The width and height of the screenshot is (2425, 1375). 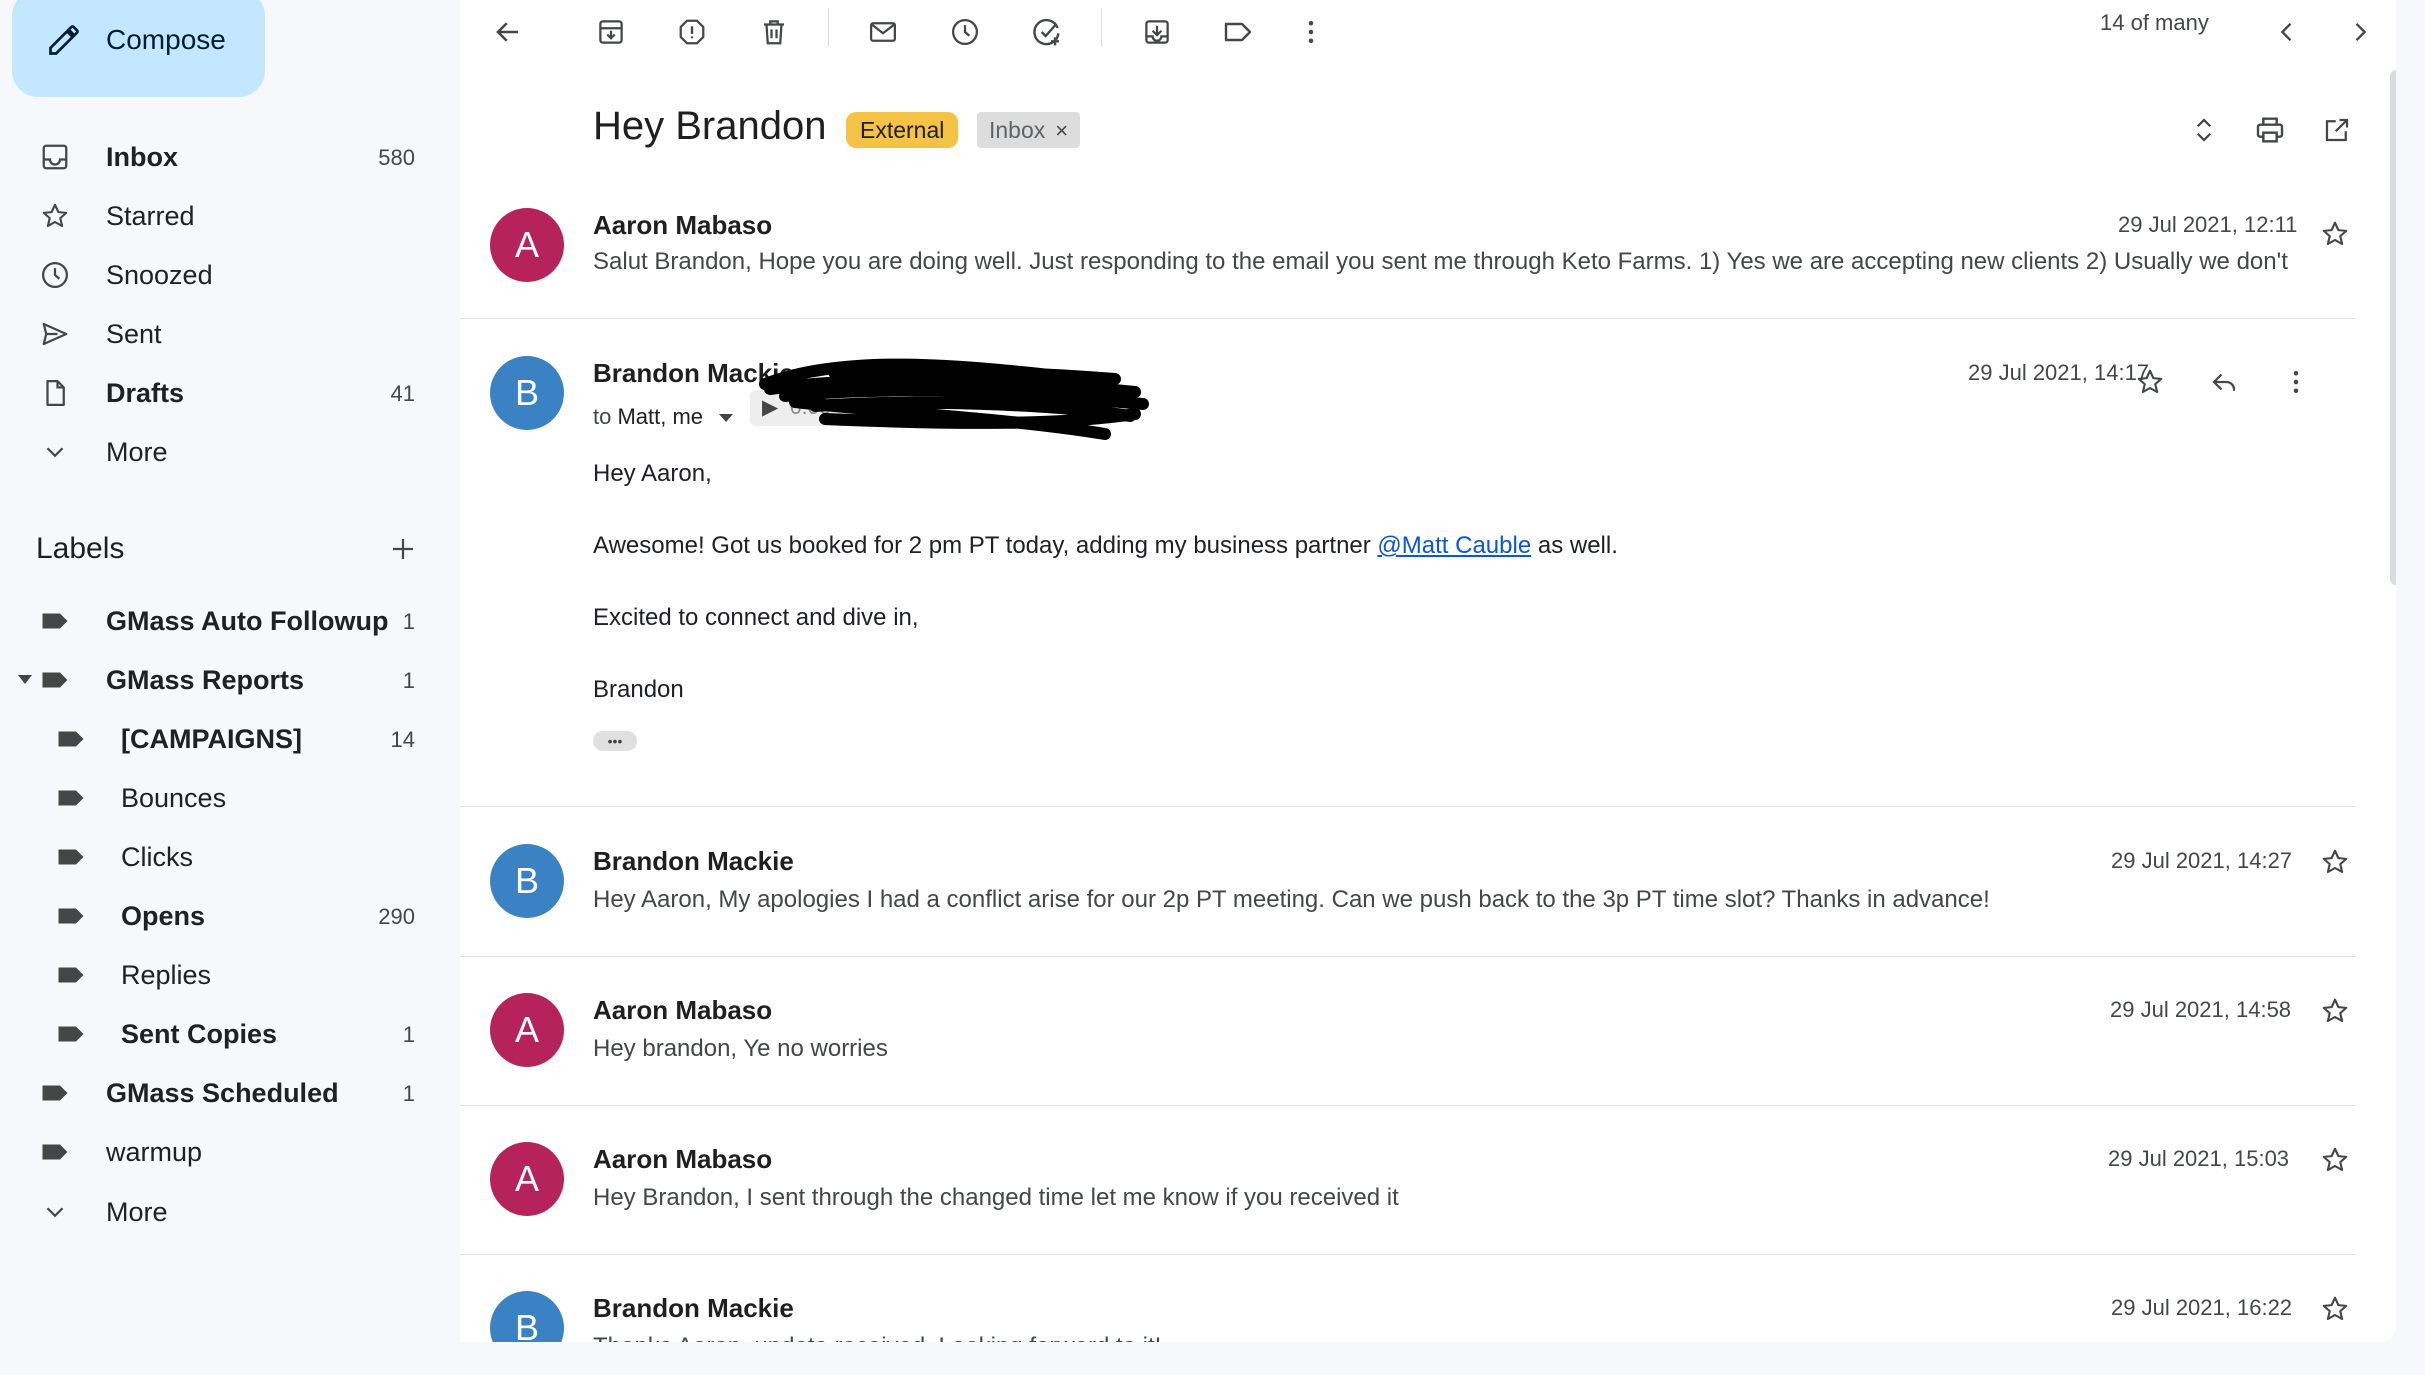 I want to click on sidebar-item-label: Snoozed, so click(x=159, y=275).